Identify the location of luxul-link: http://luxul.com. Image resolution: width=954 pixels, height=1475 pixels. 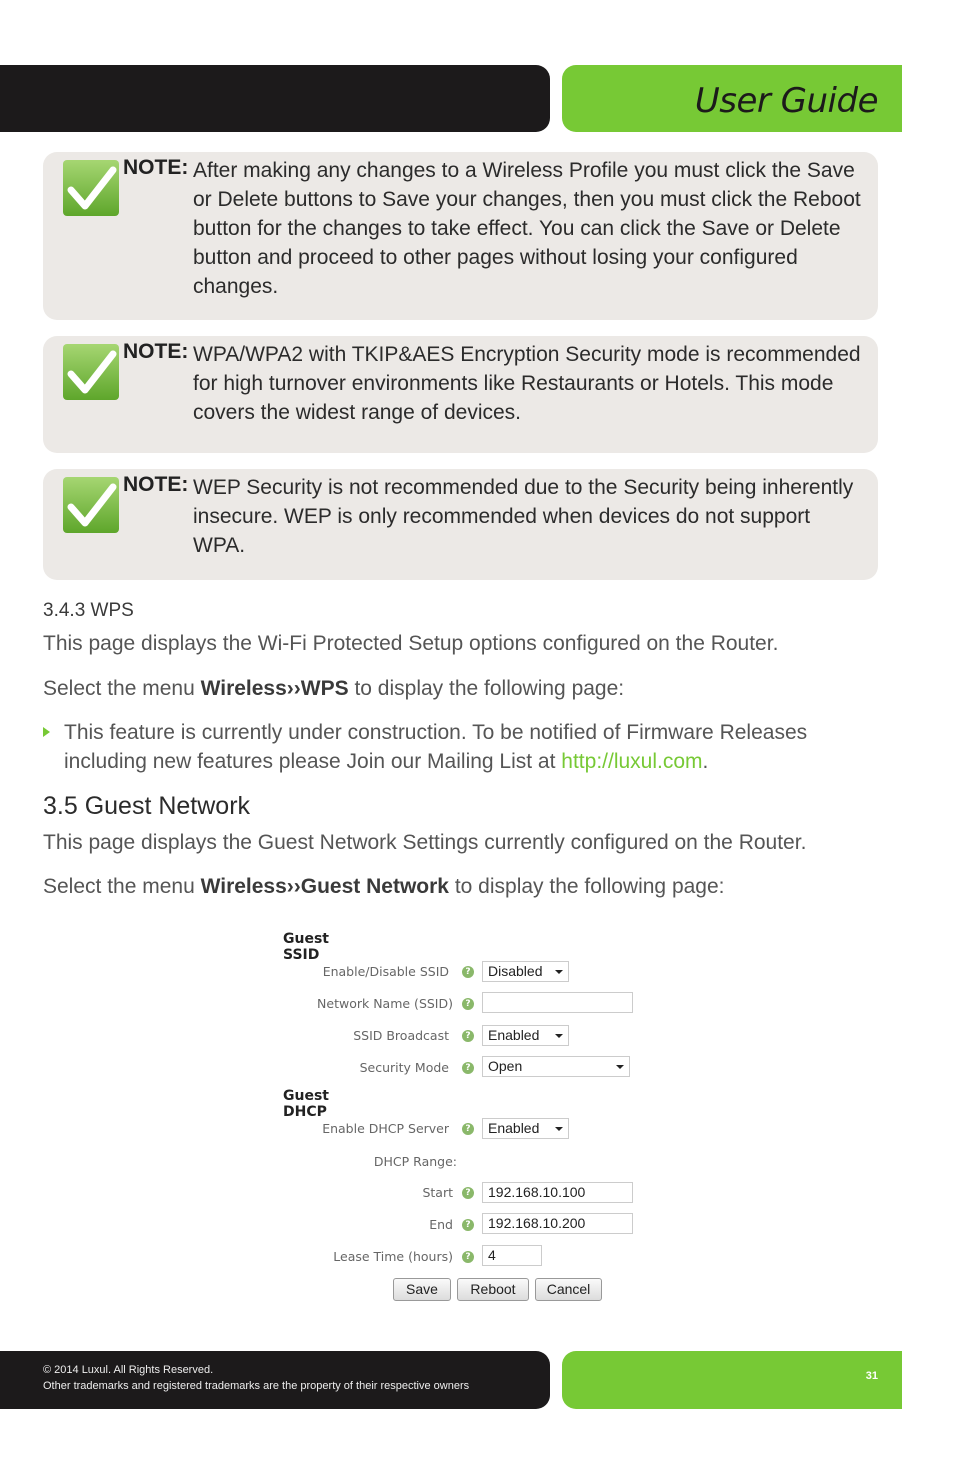
(631, 761).